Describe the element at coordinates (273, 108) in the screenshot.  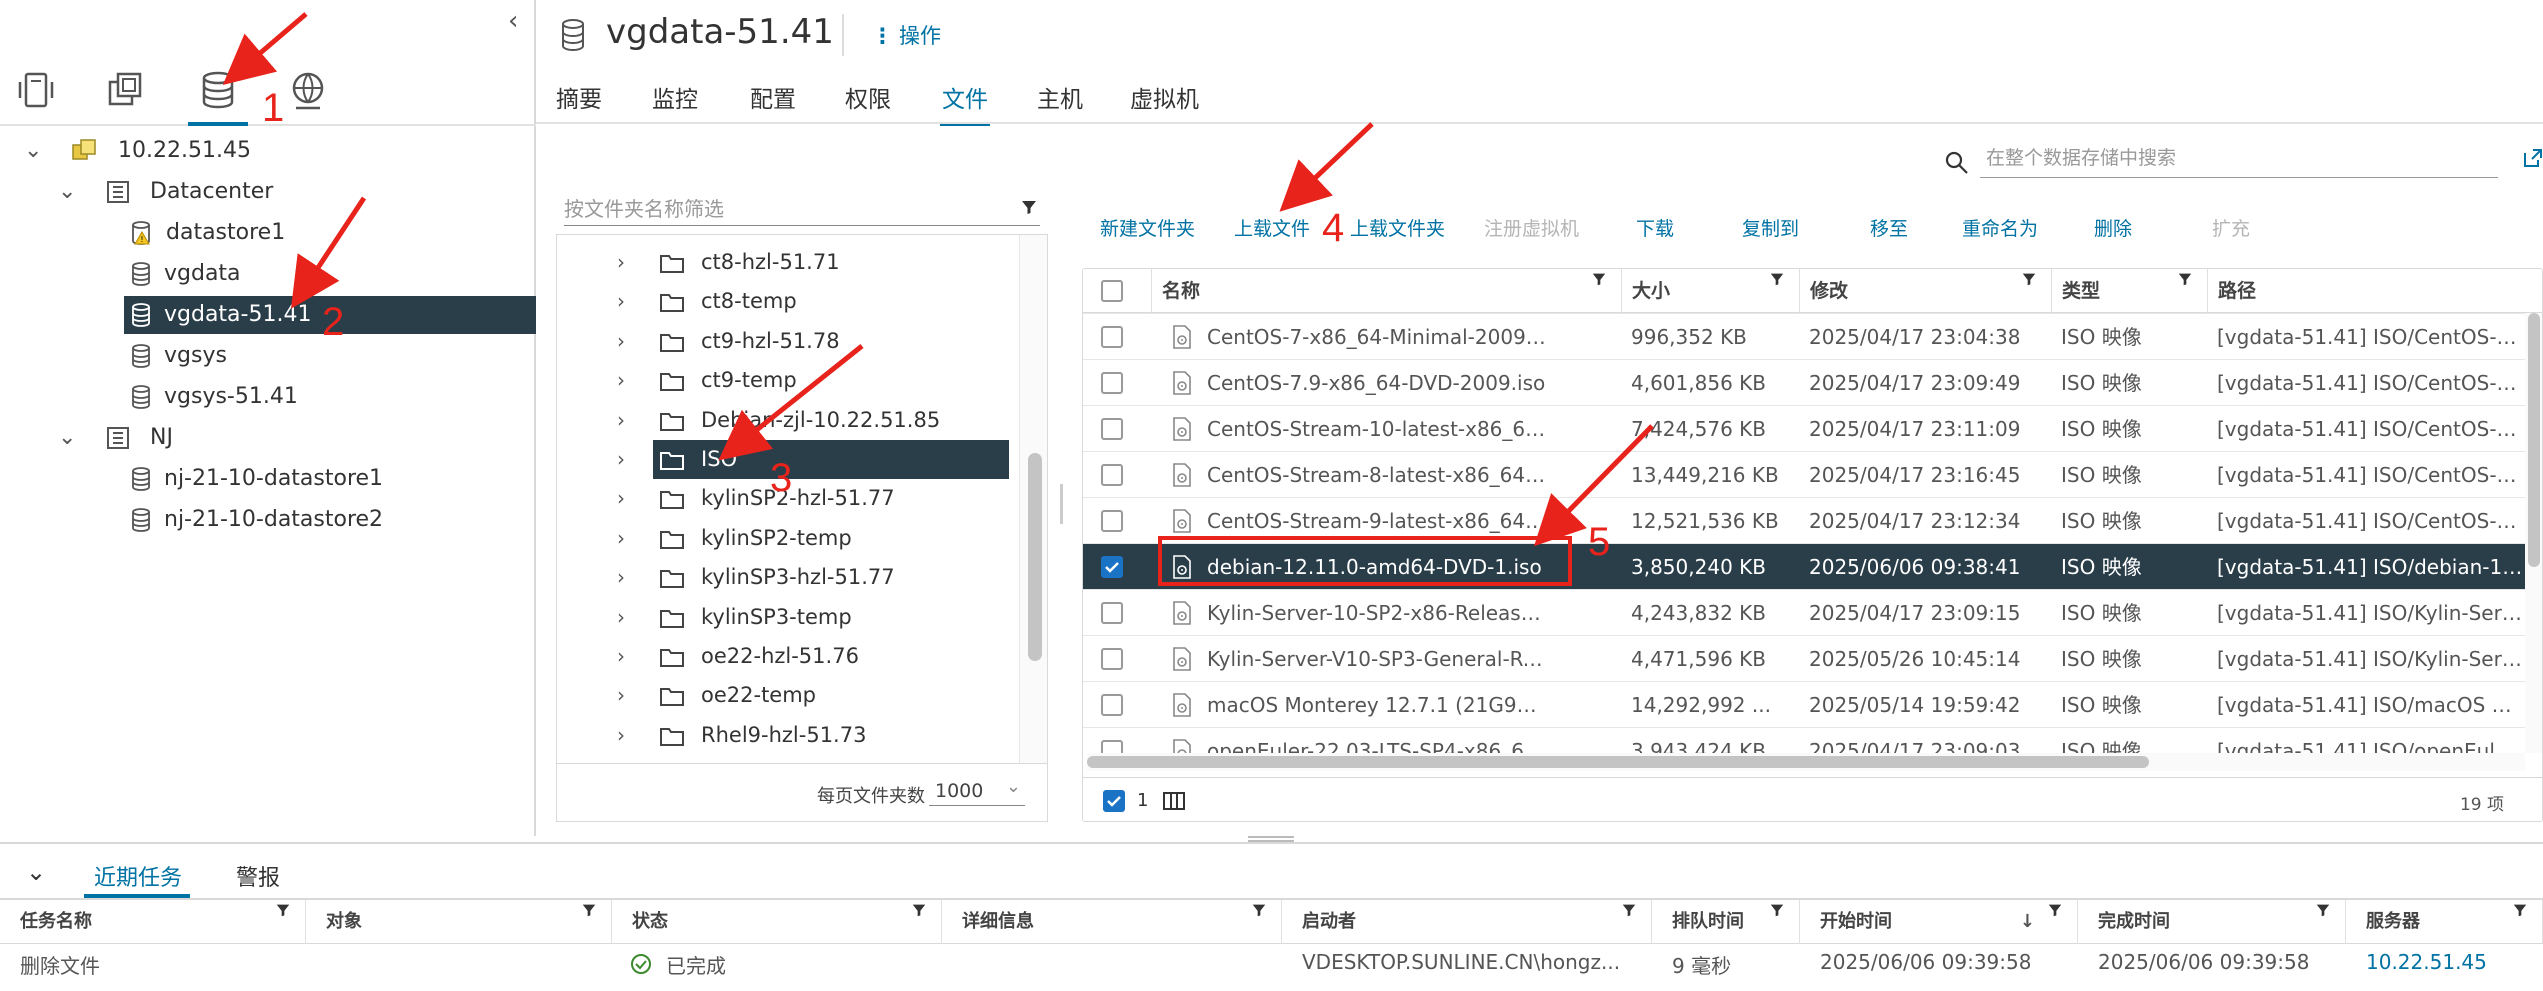
I see `marker-1: 1` at that location.